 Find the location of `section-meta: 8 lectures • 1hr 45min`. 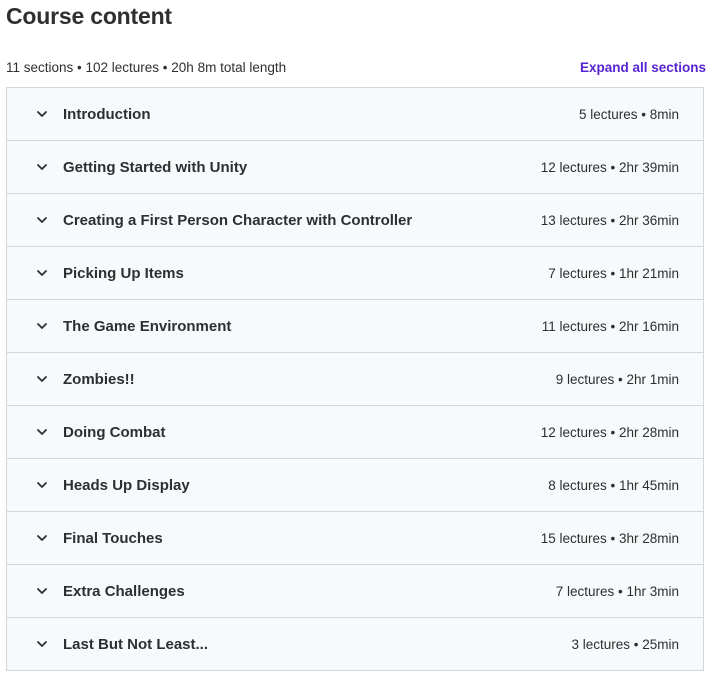

section-meta: 8 lectures • 1hr 45min is located at coordinates (613, 485).